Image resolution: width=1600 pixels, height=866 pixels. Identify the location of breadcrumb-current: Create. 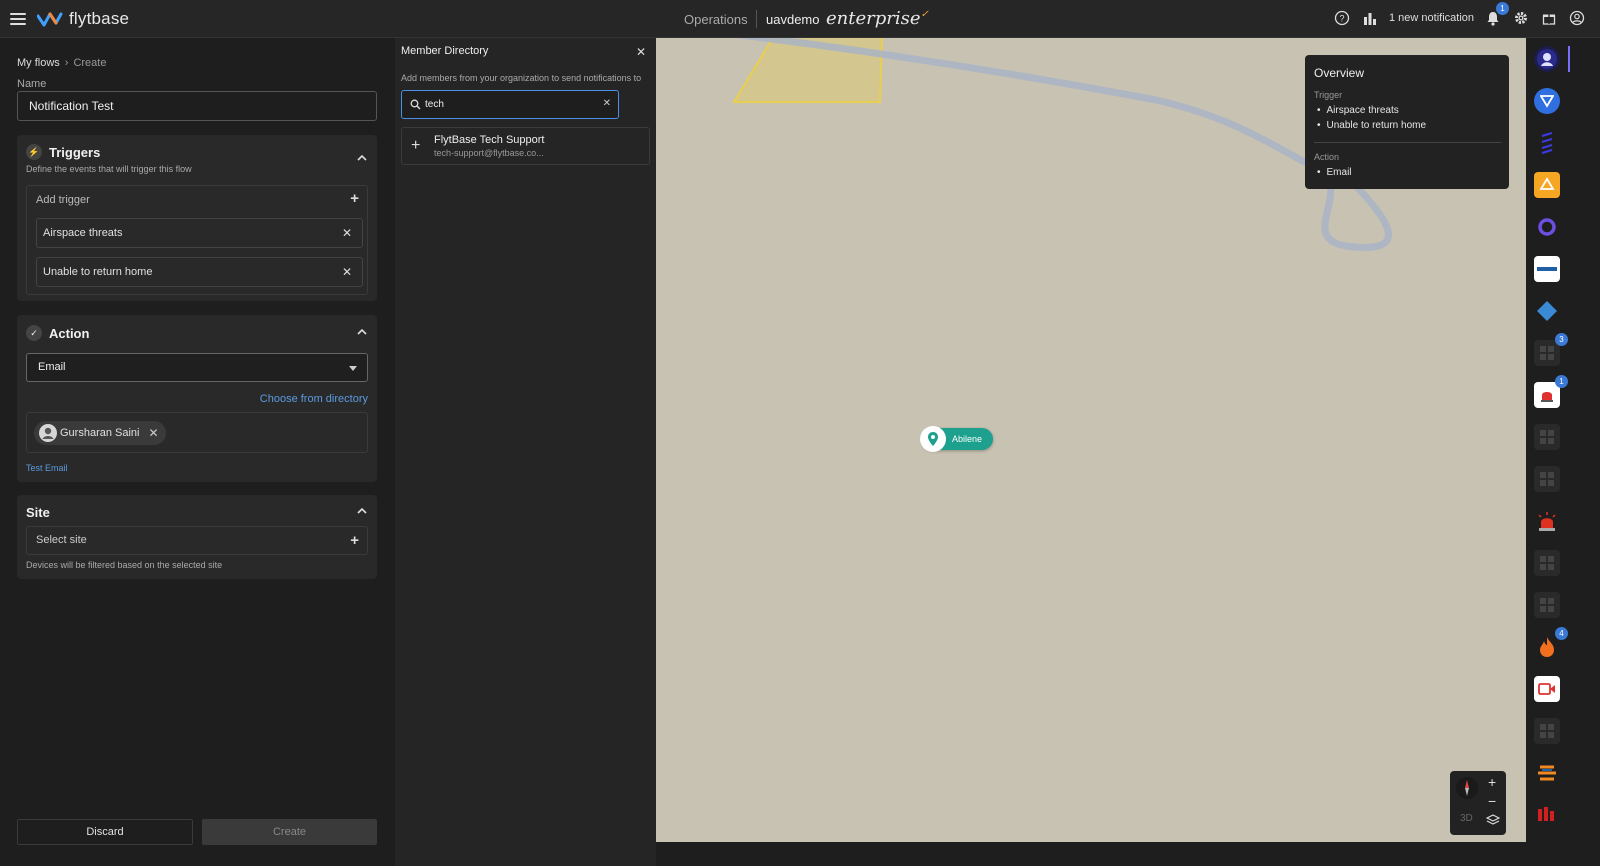
(90, 63).